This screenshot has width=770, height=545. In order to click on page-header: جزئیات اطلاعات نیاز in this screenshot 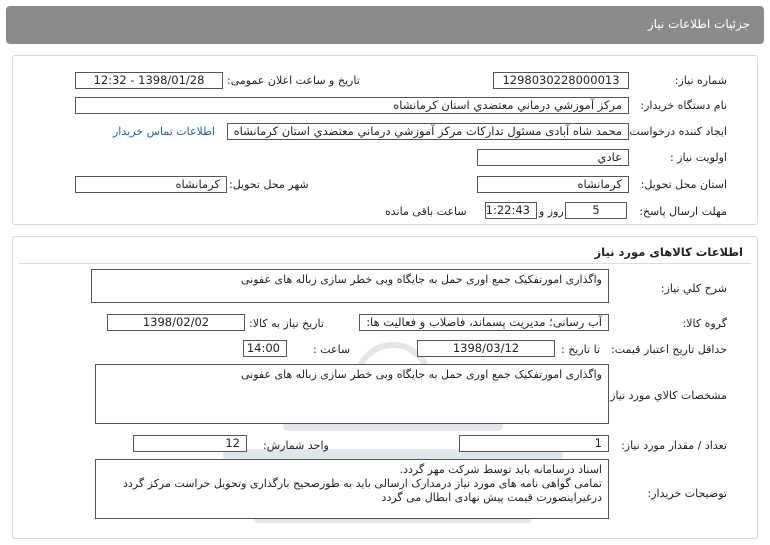, I will do `click(385, 25)`.